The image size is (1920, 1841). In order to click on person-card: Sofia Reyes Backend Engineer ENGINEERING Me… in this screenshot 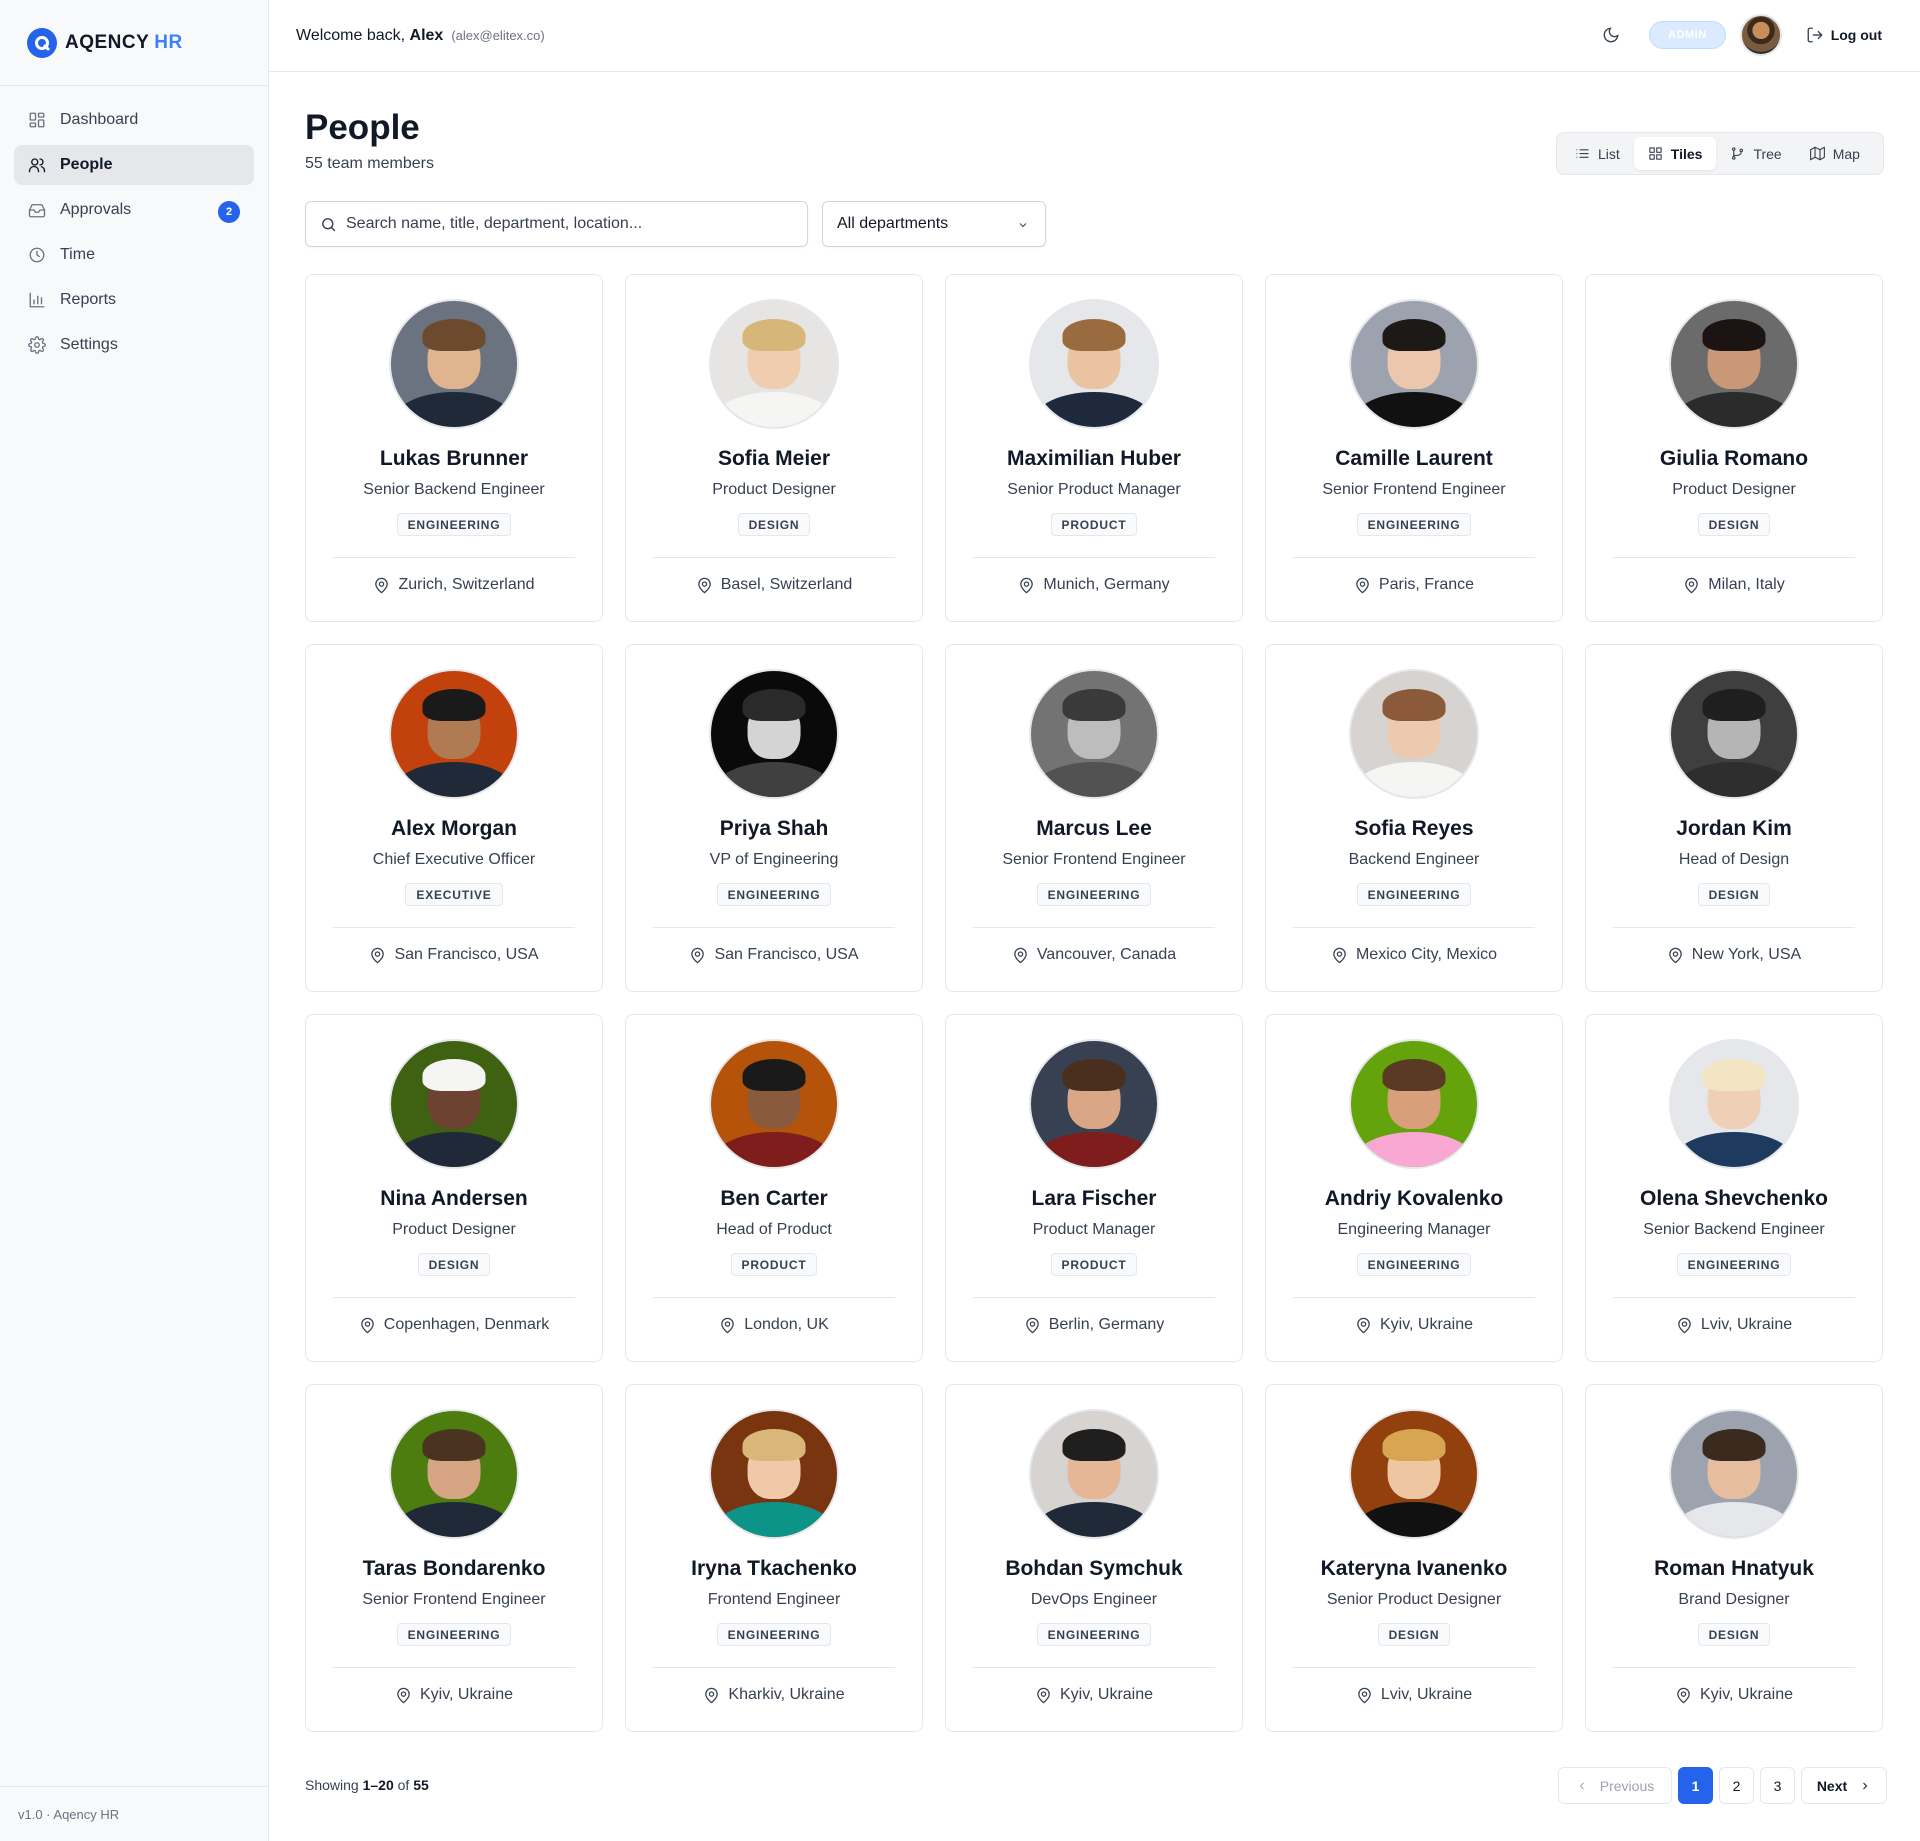, I will do `click(1414, 818)`.